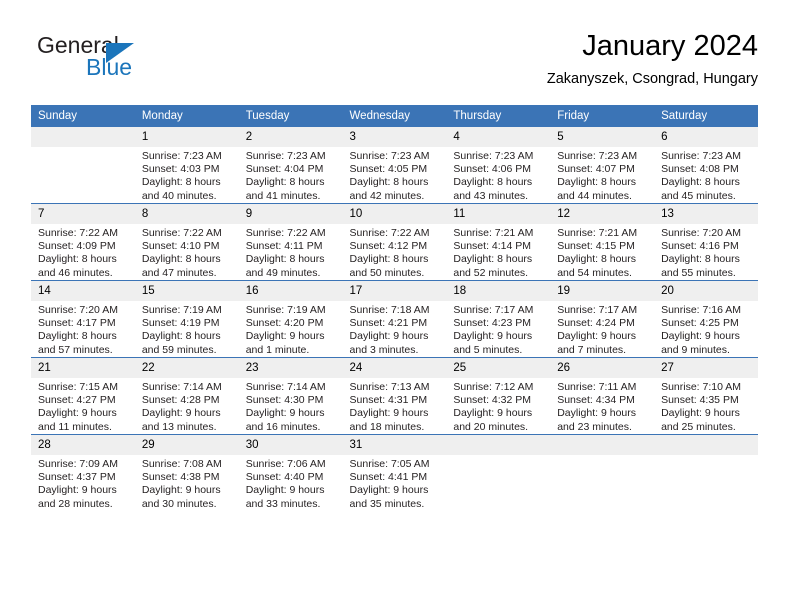 This screenshot has height=612, width=792. What do you see at coordinates (695, 349) in the screenshot?
I see `daylight-text-line2: and 9 minutes.` at bounding box center [695, 349].